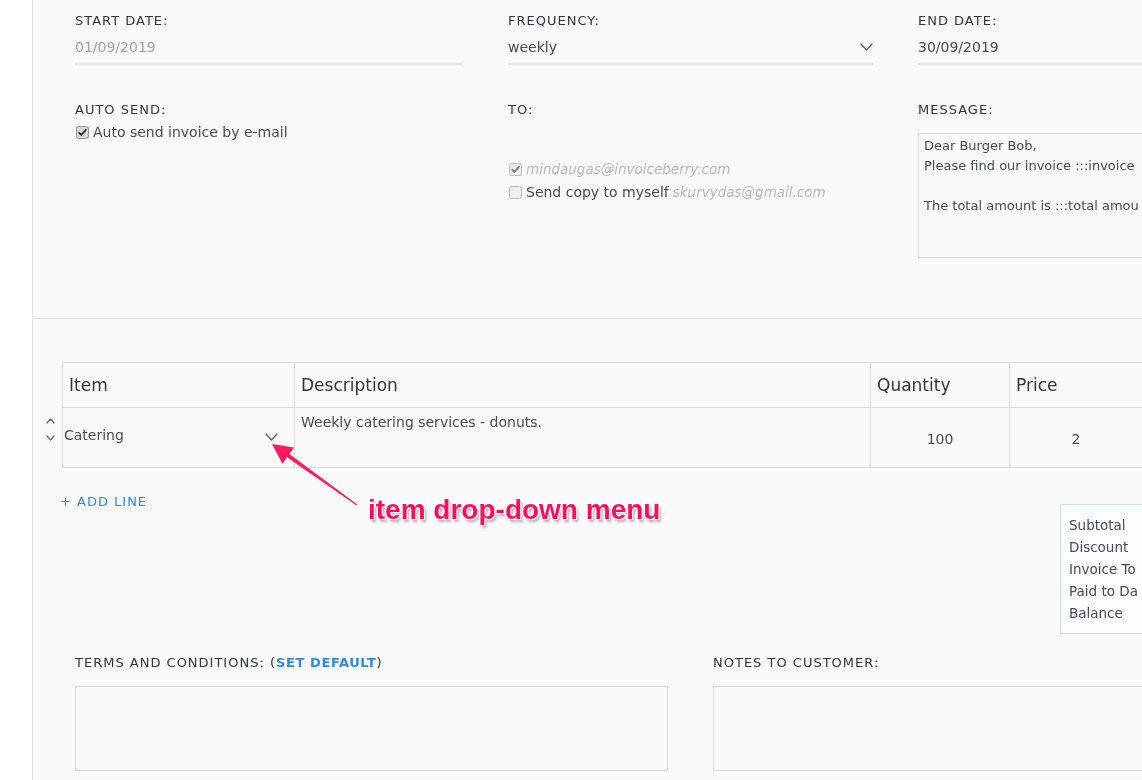 The image size is (1142, 780). What do you see at coordinates (628, 169) in the screenshot?
I see `email-text: mindaugas@invoiceberry.com` at bounding box center [628, 169].